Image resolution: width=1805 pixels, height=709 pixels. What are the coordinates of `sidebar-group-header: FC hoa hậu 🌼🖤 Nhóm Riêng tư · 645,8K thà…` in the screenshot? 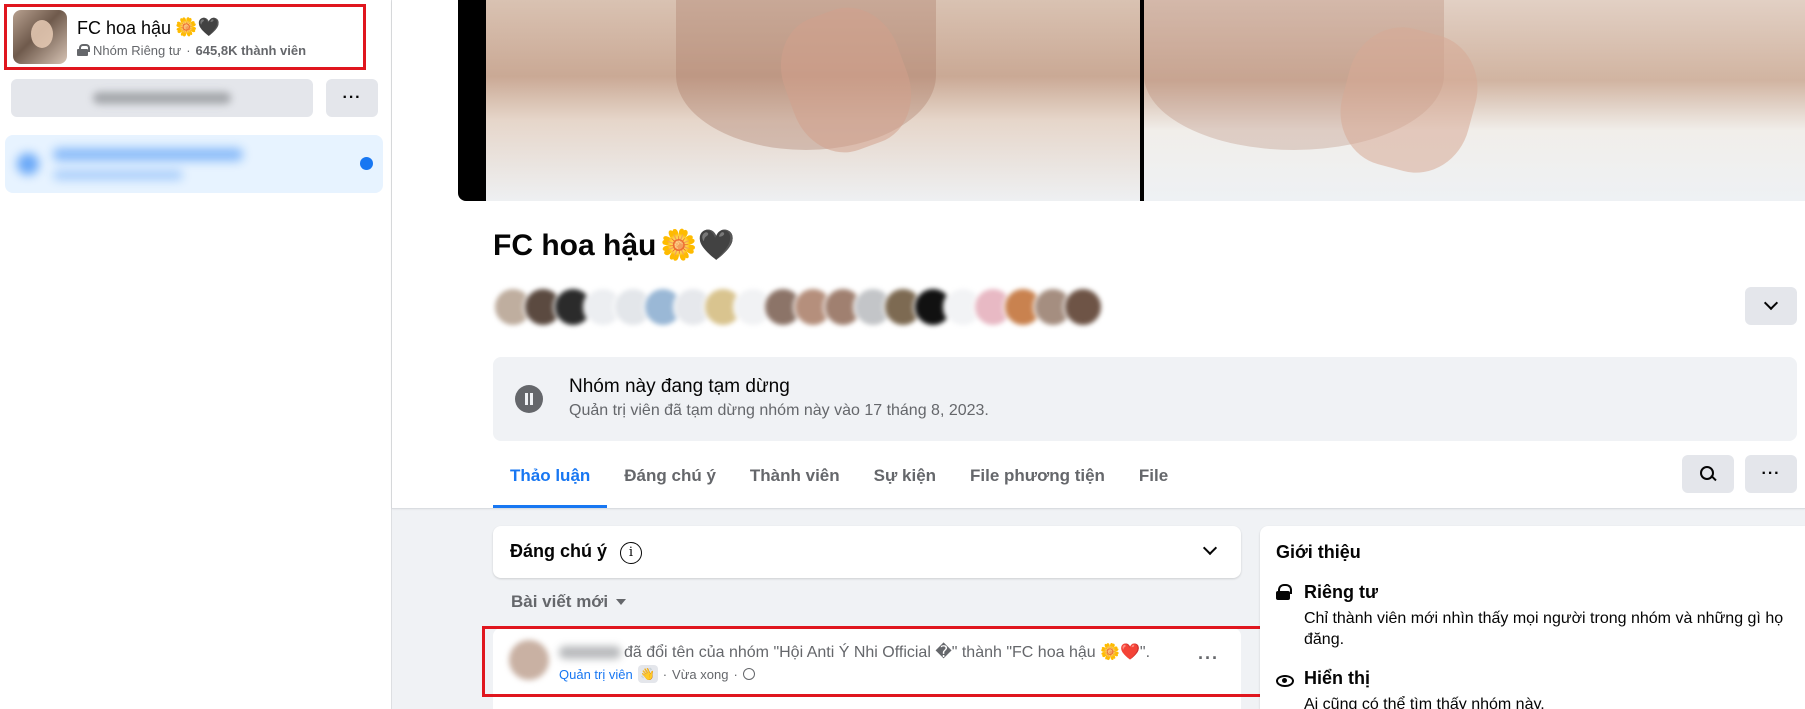 It's located at (185, 37).